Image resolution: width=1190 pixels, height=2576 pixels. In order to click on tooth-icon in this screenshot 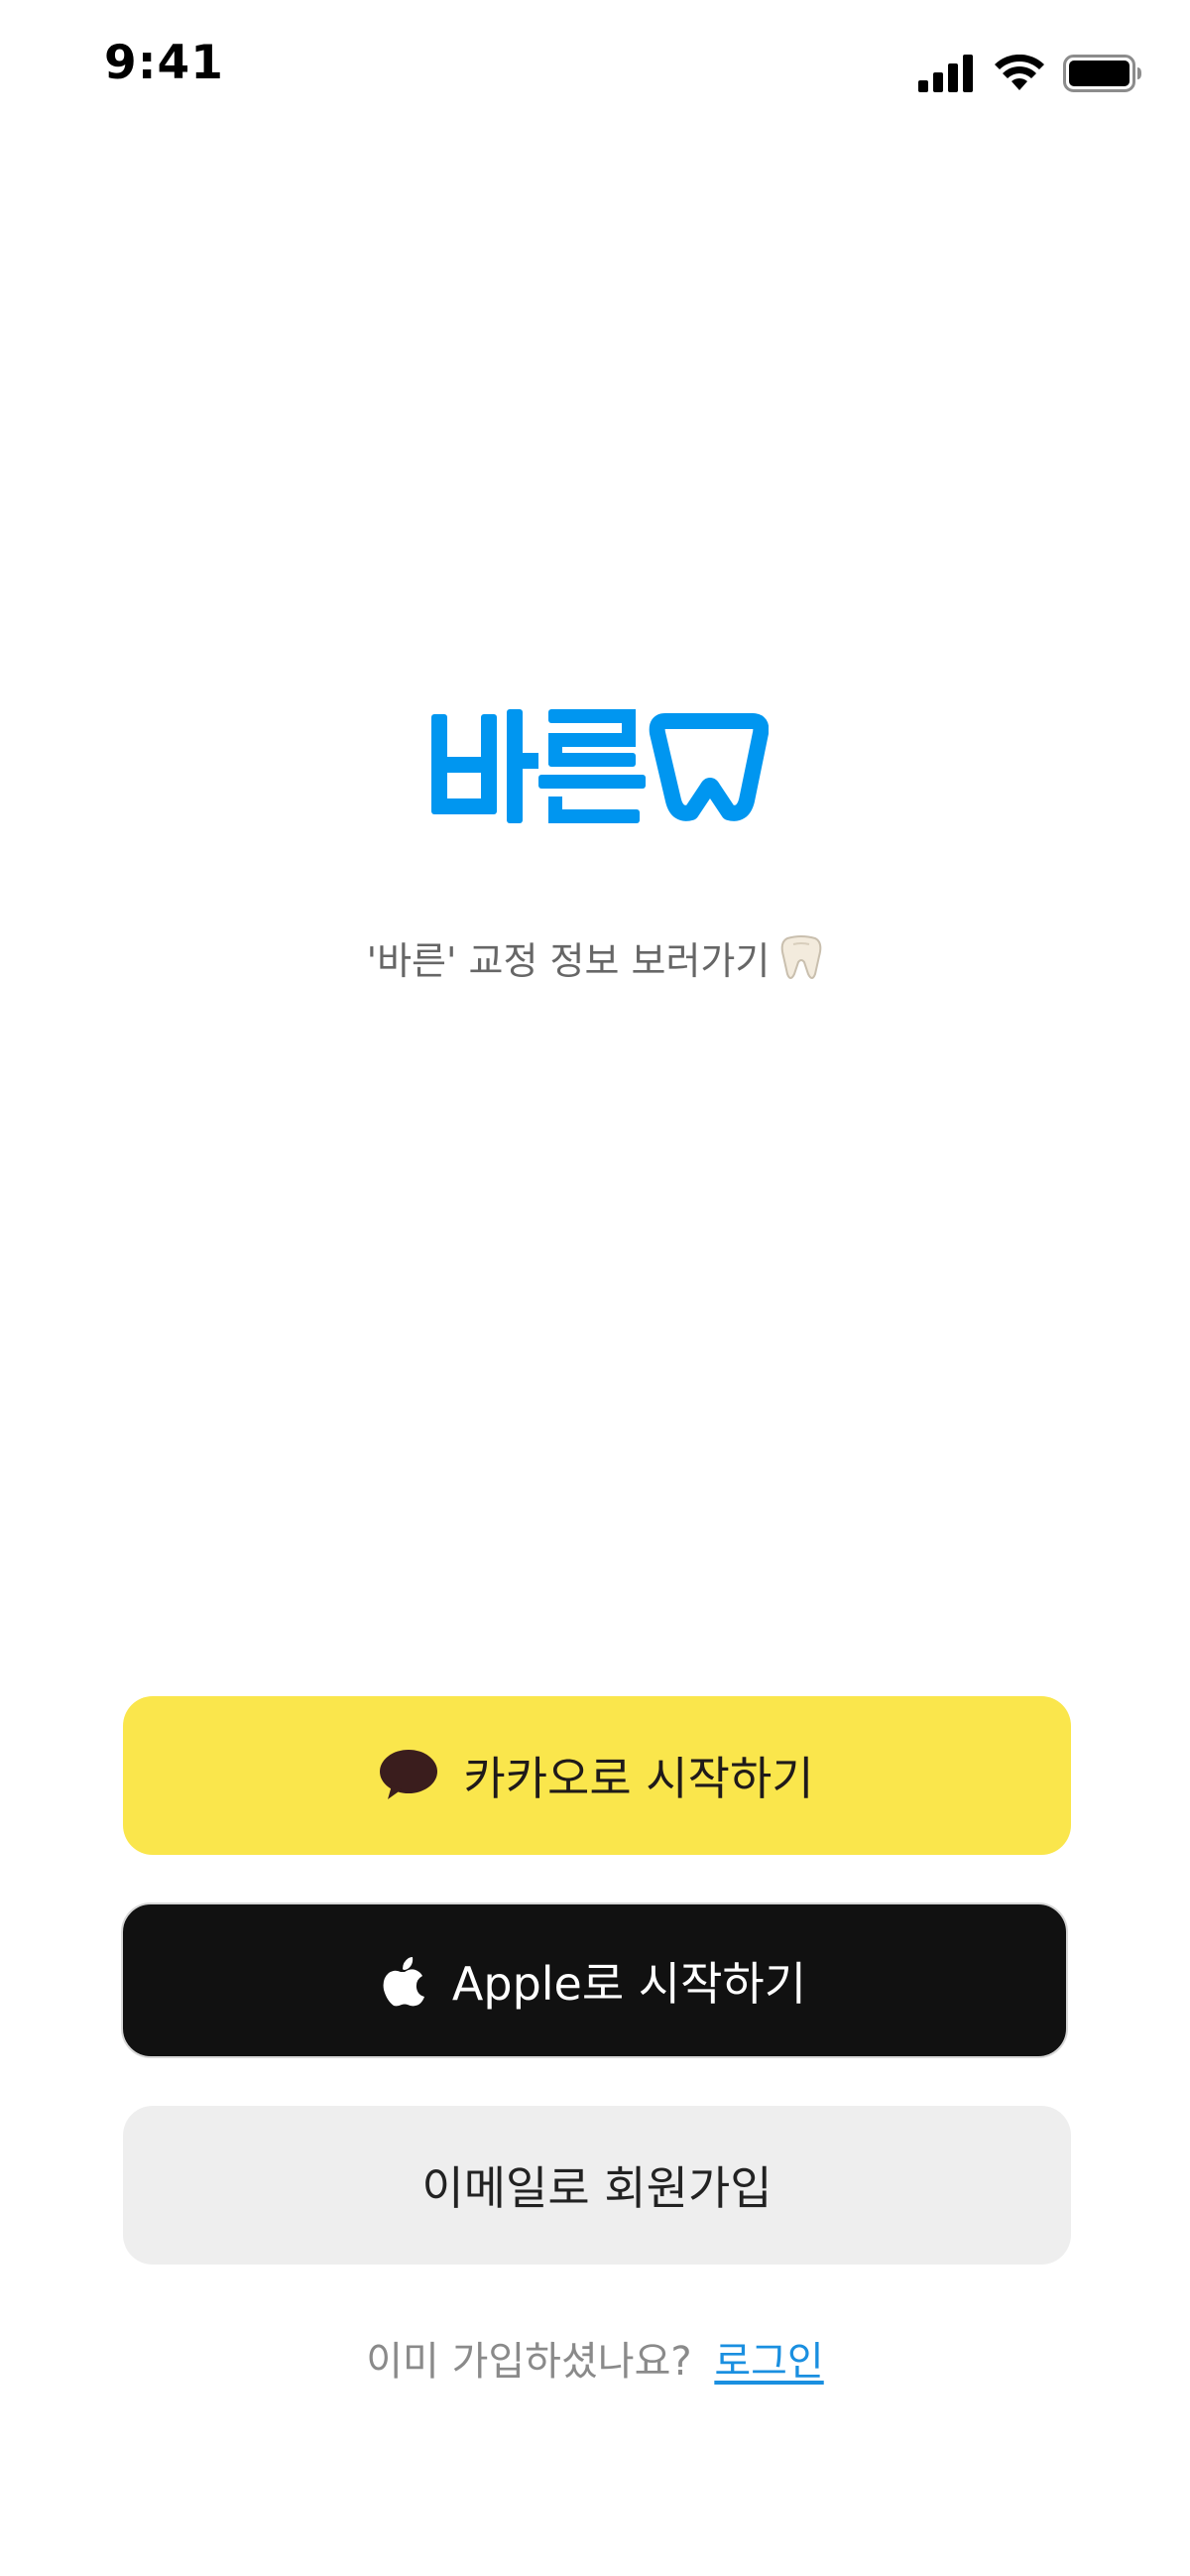, I will do `click(801, 956)`.